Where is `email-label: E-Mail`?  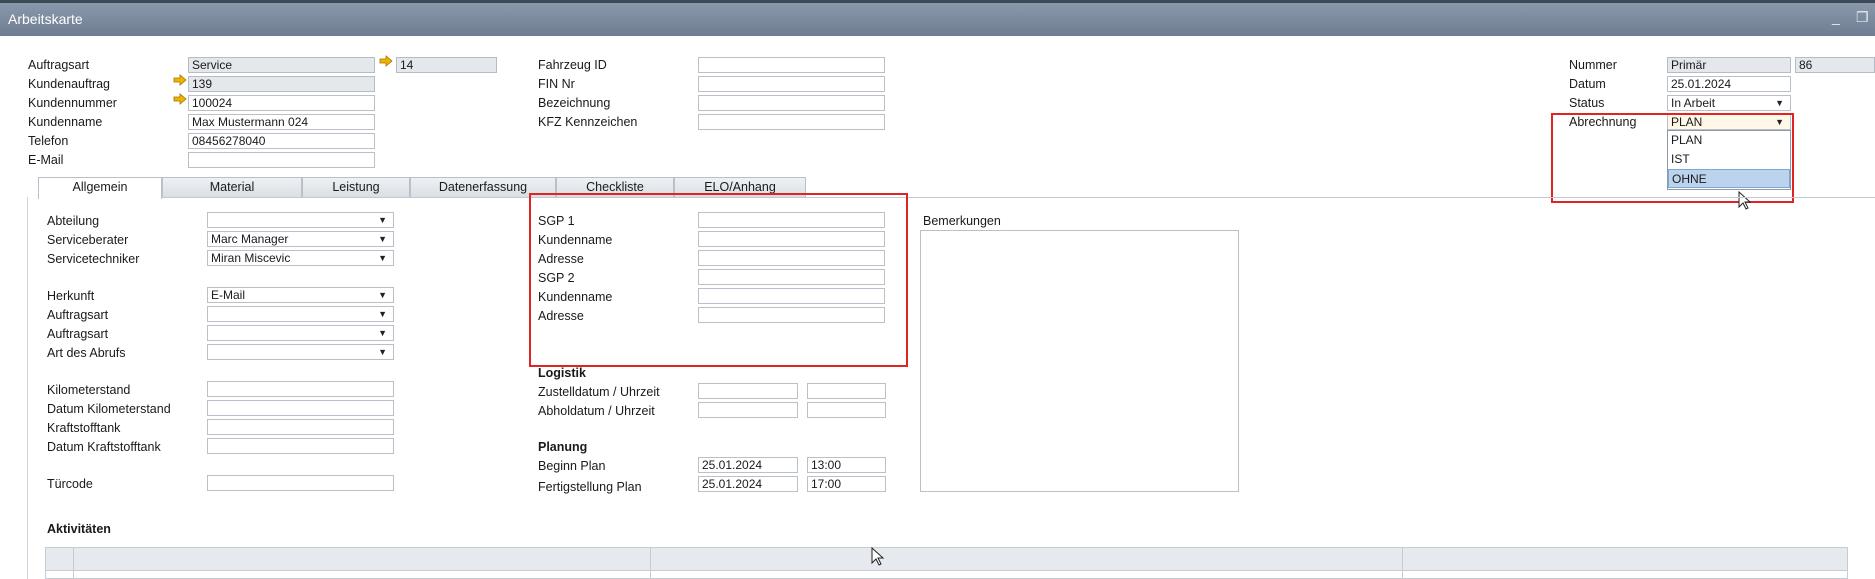
email-label: E-Mail is located at coordinates (46, 160).